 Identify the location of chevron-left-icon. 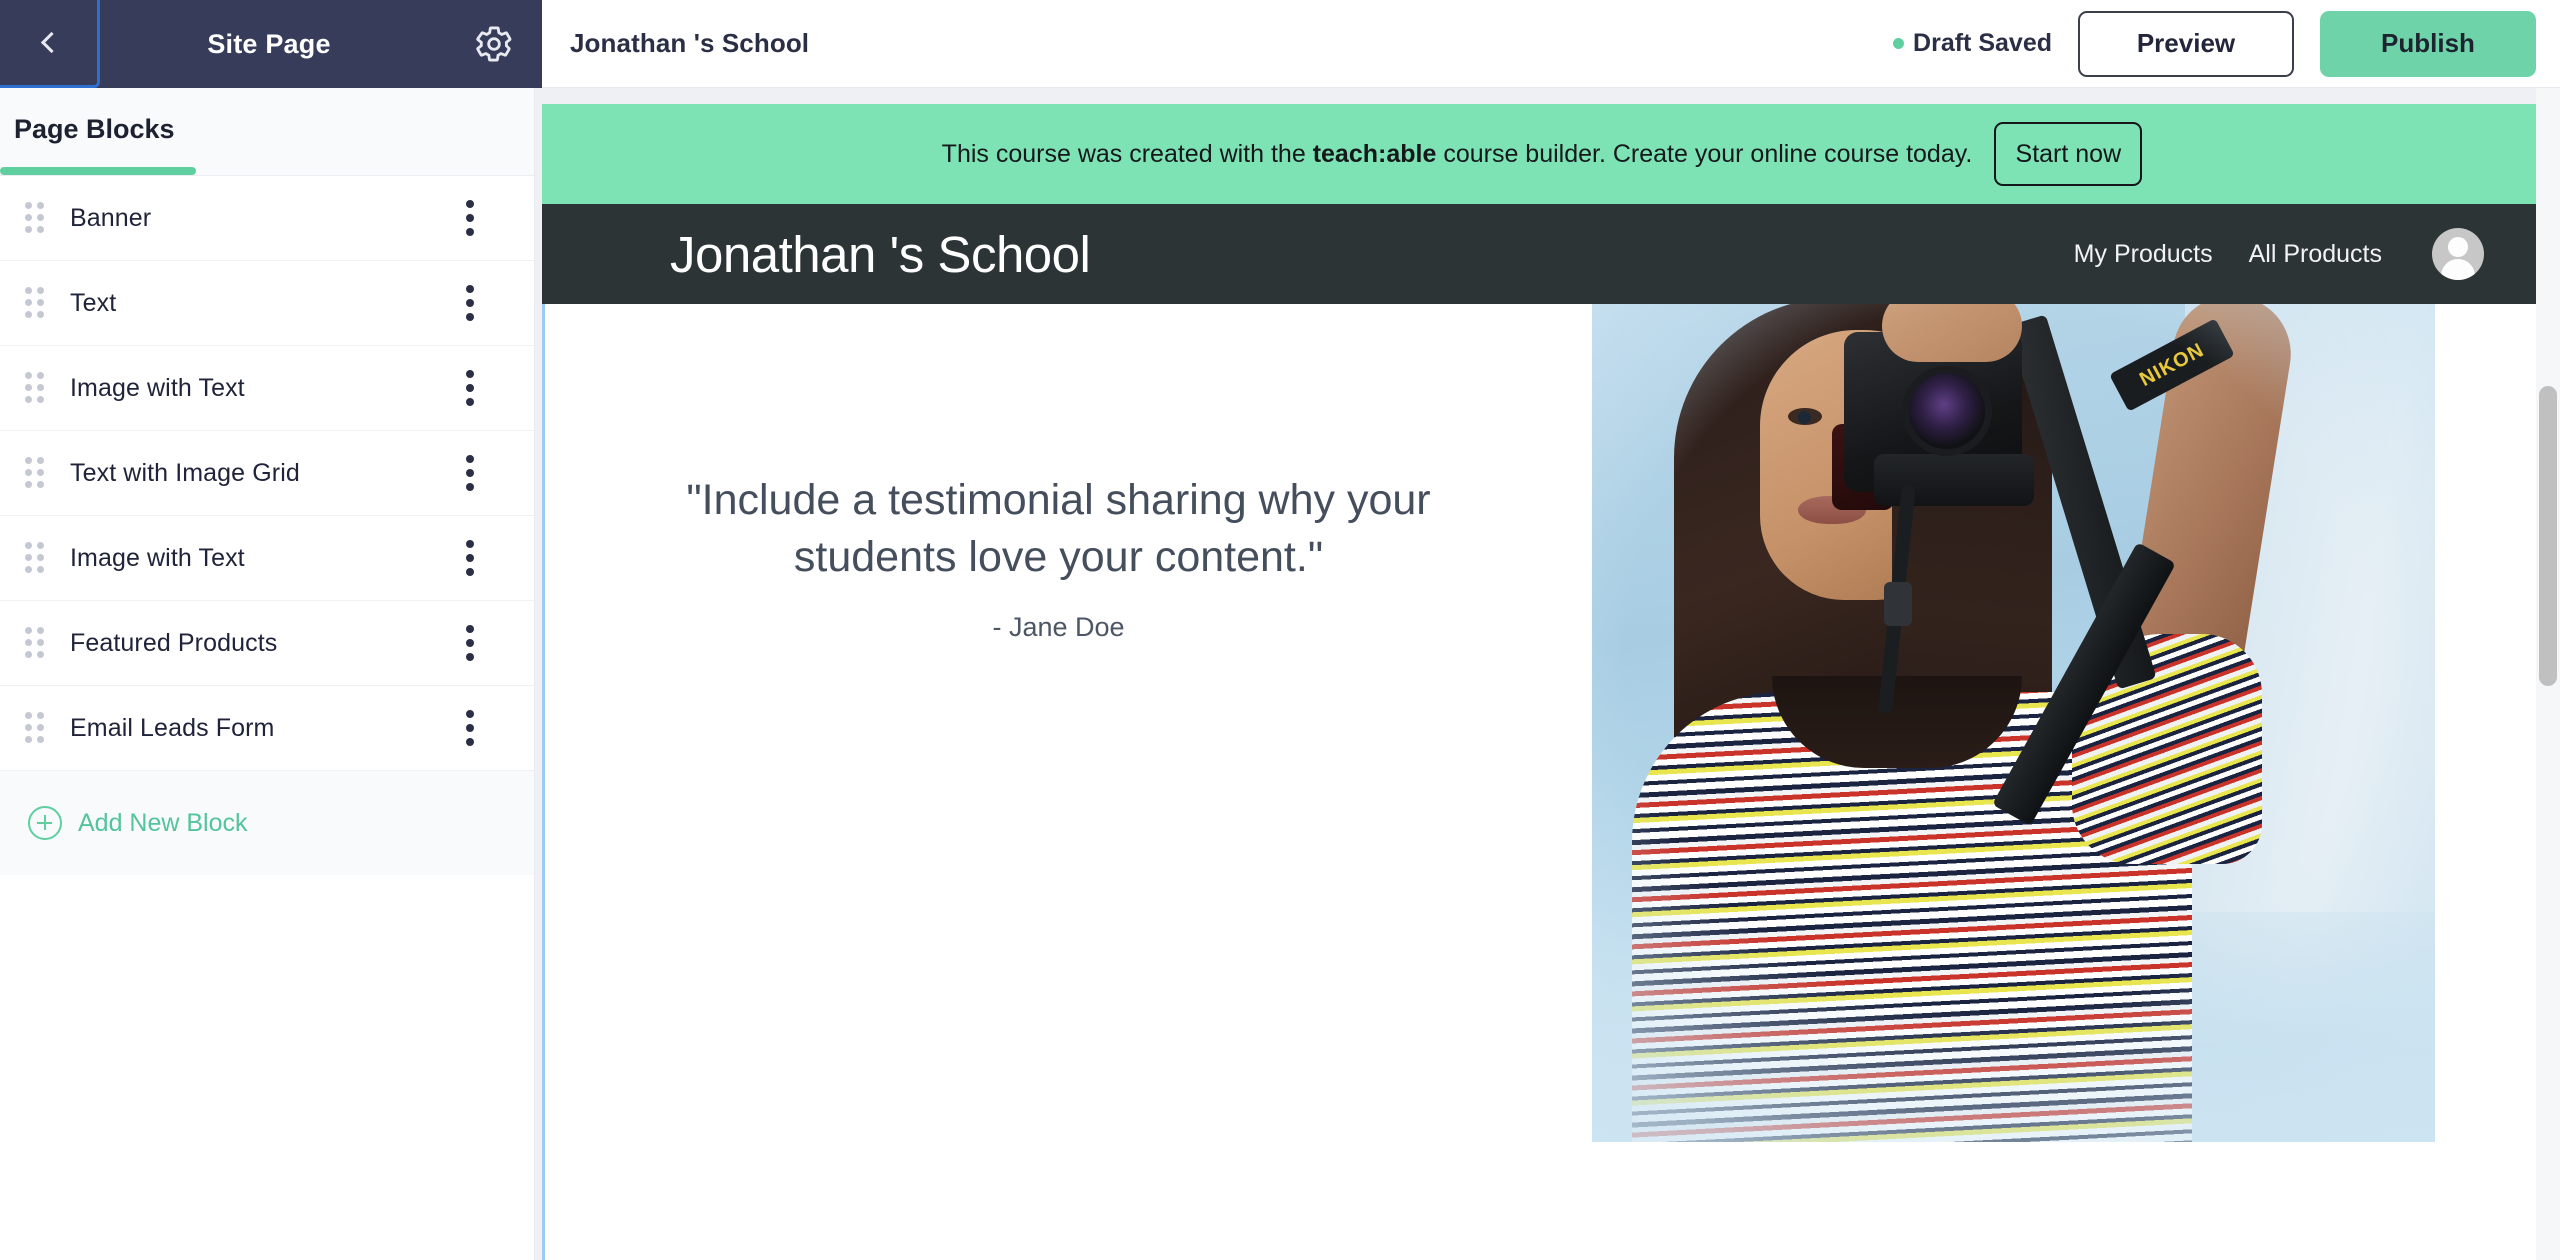
(51, 42).